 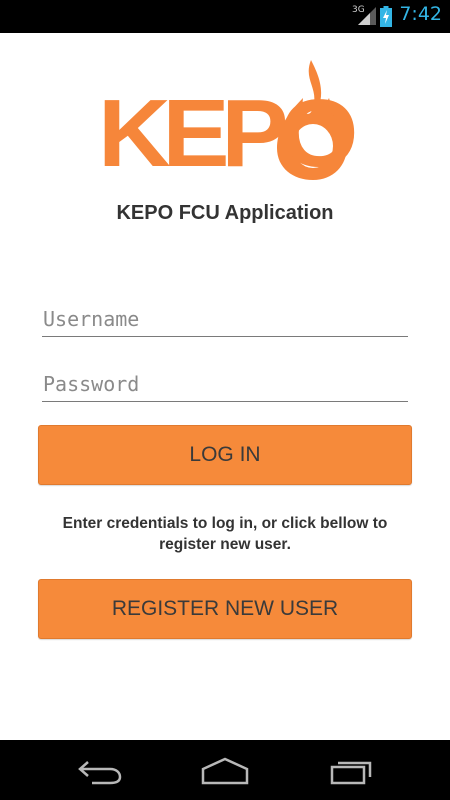 I want to click on status-bar: 3G 7:42, so click(x=225, y=16).